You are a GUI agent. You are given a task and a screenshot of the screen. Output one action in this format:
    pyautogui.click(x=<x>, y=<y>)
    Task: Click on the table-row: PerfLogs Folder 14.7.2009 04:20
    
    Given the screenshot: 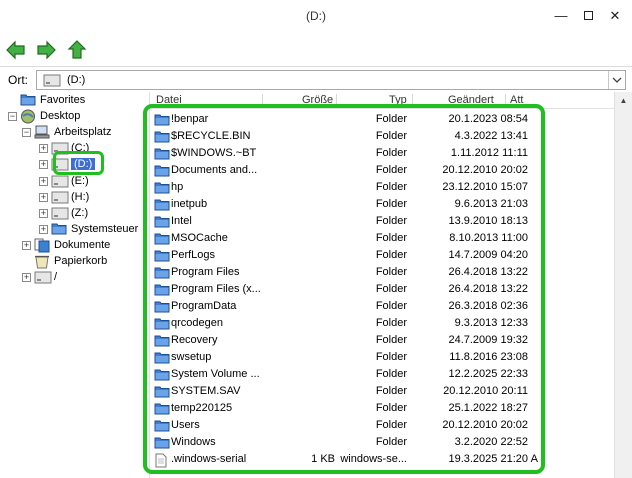 What is the action you would take?
    pyautogui.click(x=383, y=255)
    